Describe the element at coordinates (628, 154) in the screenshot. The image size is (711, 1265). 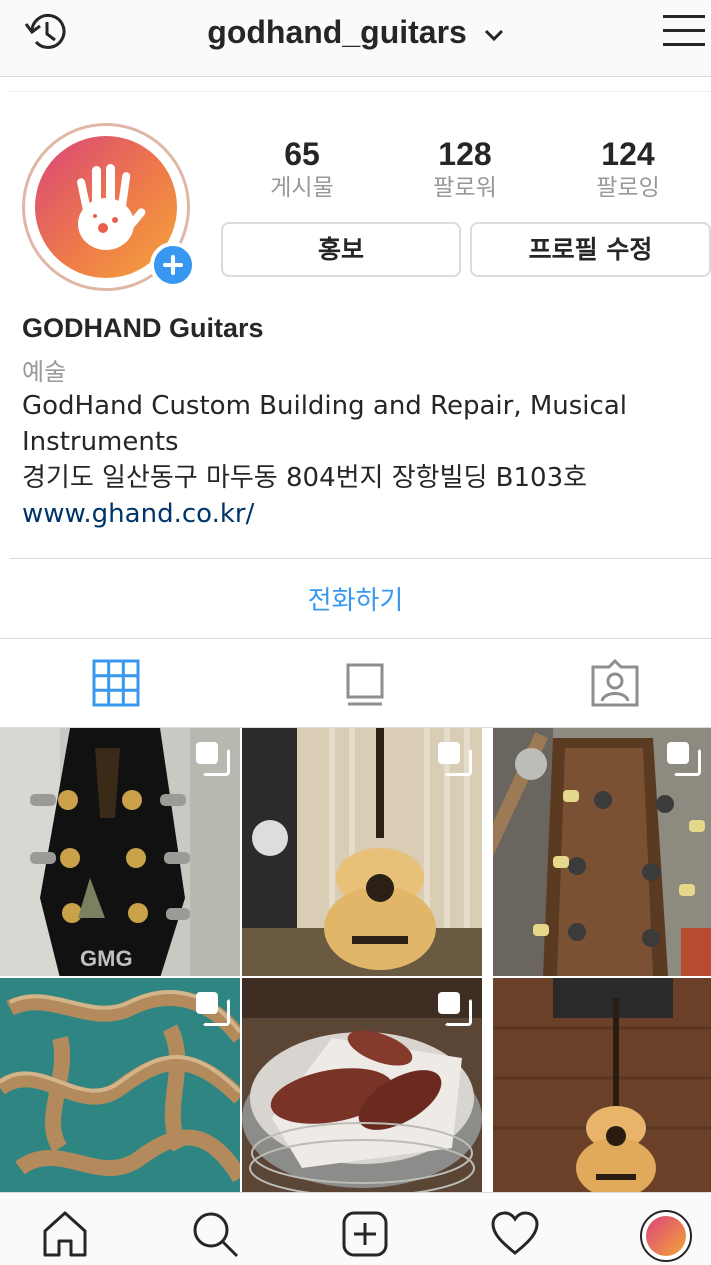
I see `following-count-value: 124` at that location.